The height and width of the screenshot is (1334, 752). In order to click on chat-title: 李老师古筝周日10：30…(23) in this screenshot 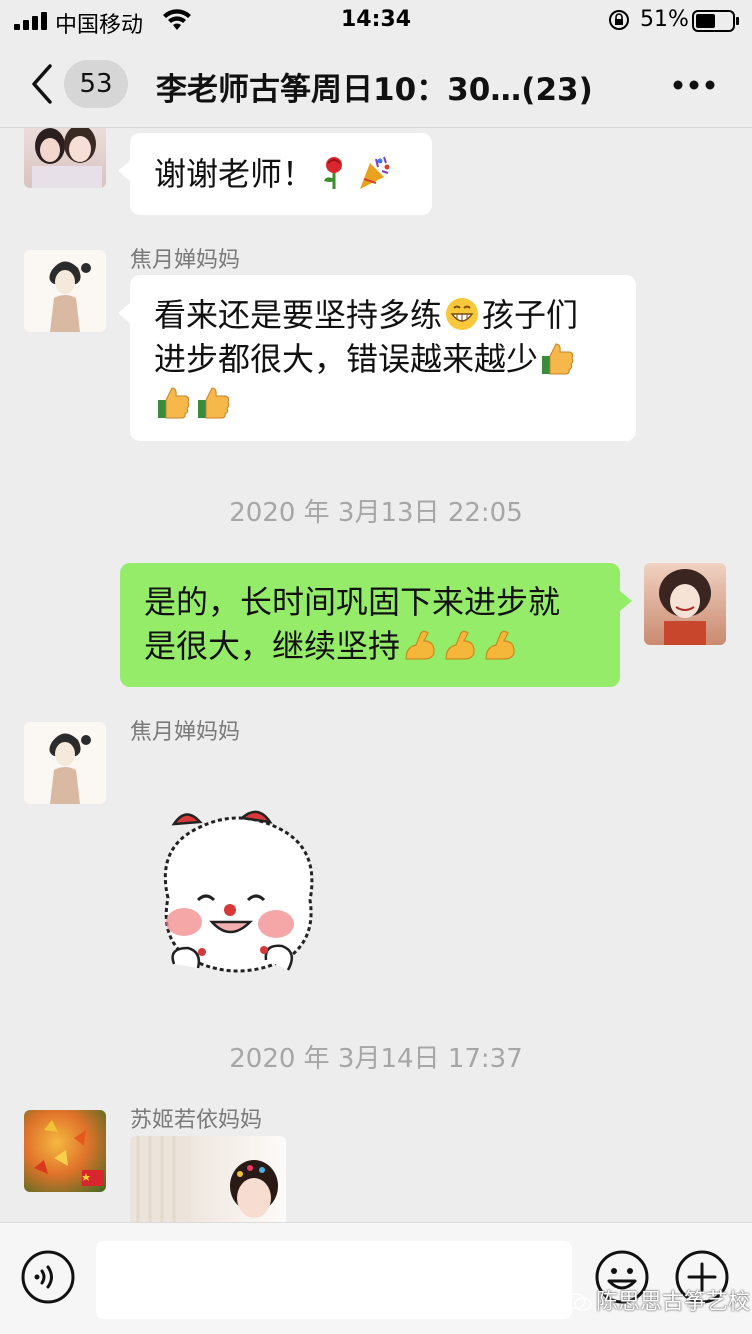, I will do `click(374, 90)`.